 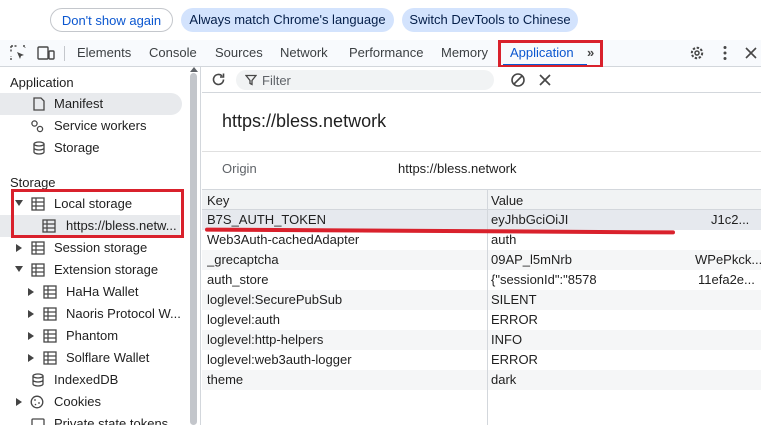 What do you see at coordinates (38, 421) in the screenshot?
I see `token-icon` at bounding box center [38, 421].